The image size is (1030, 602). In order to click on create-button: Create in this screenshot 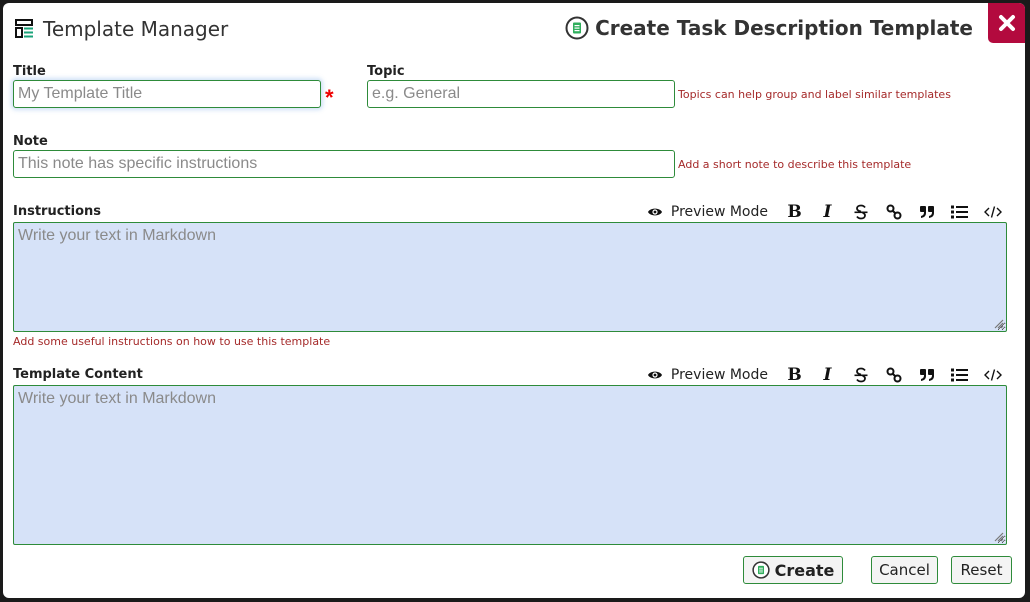, I will do `click(793, 570)`.